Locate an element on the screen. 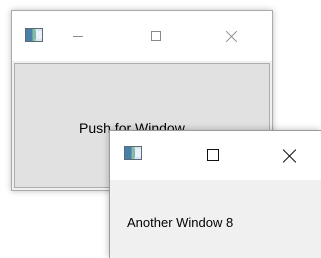  minimize-button is located at coordinates (78, 36).